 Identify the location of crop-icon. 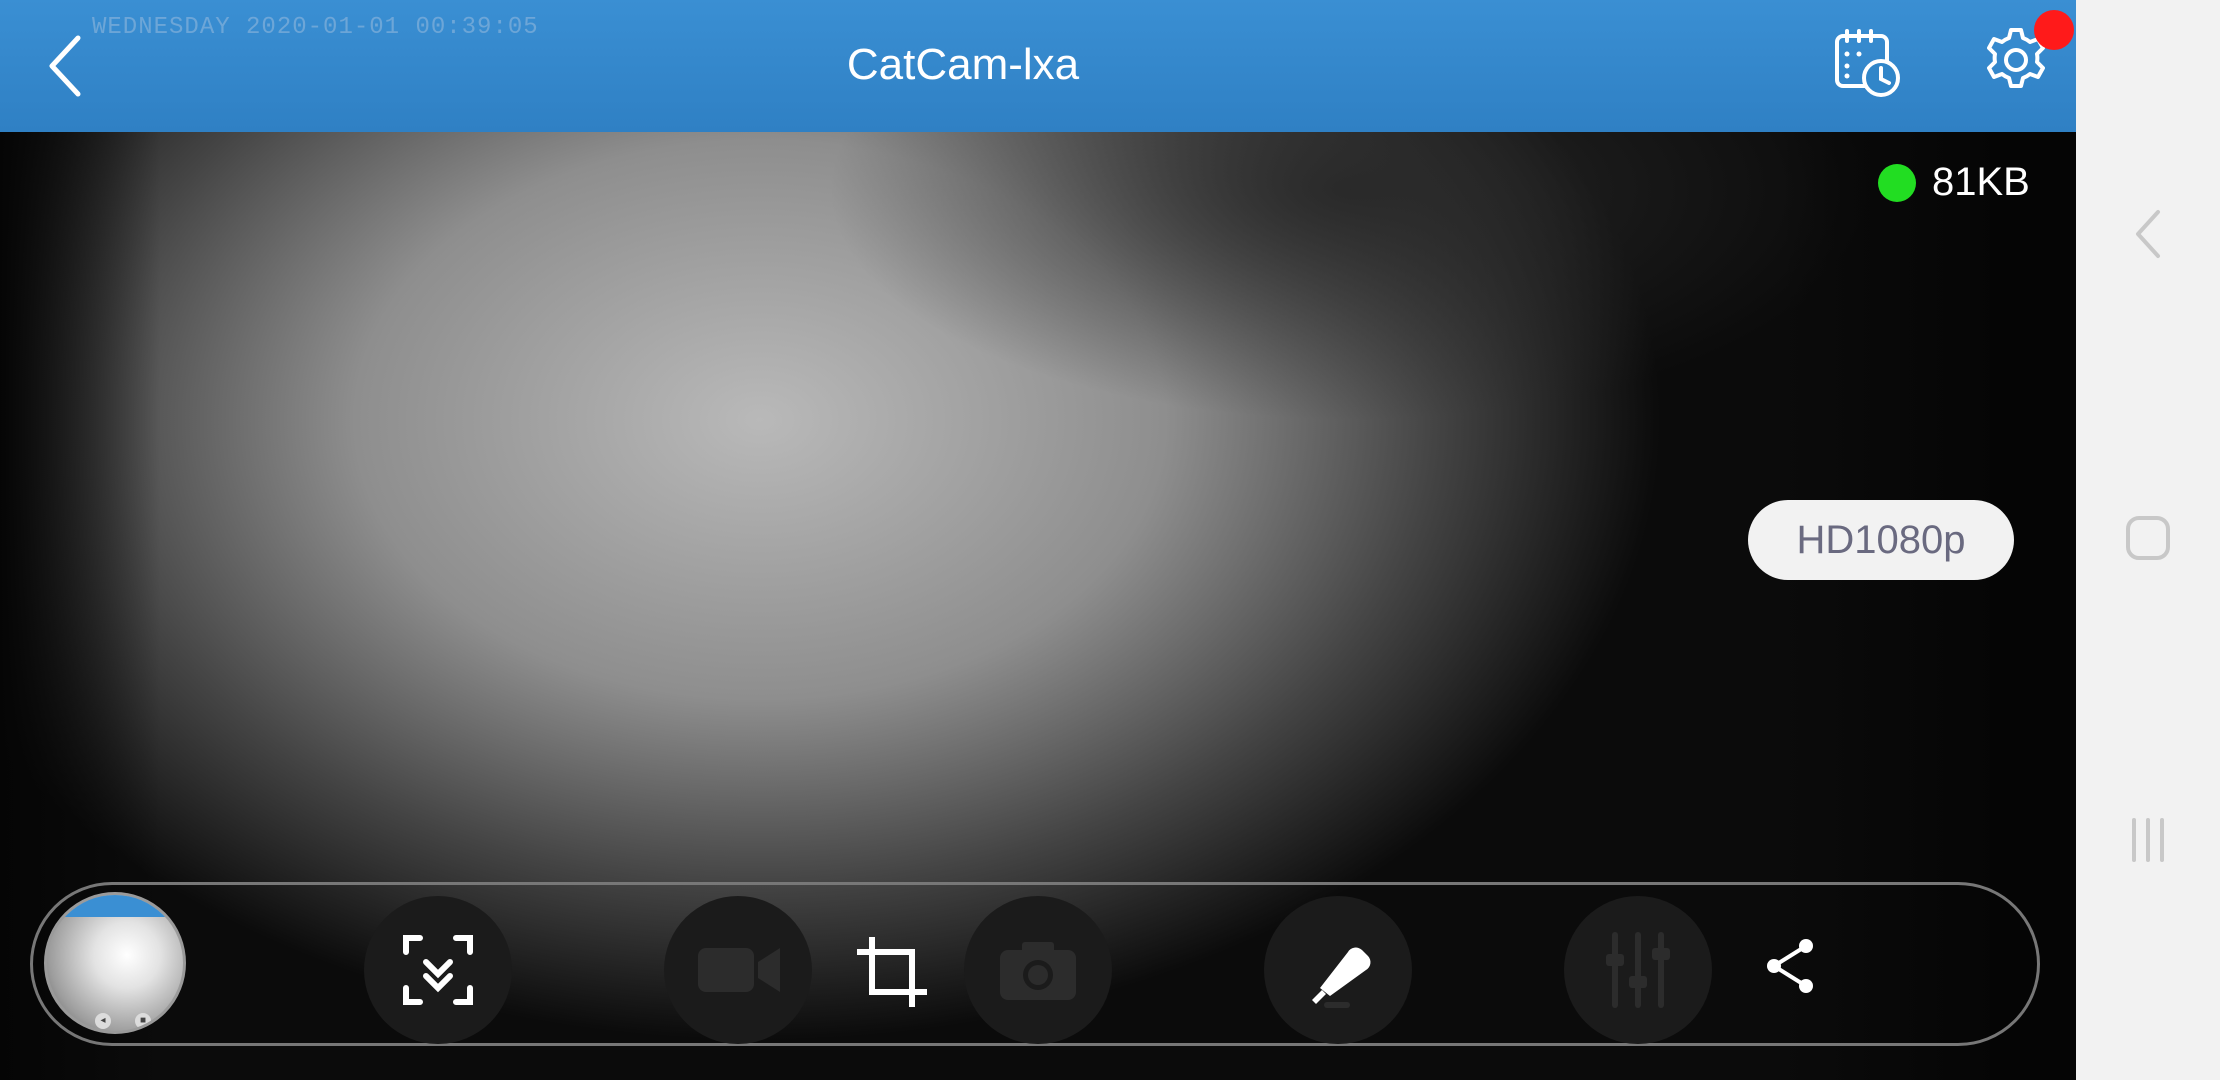
(892, 972).